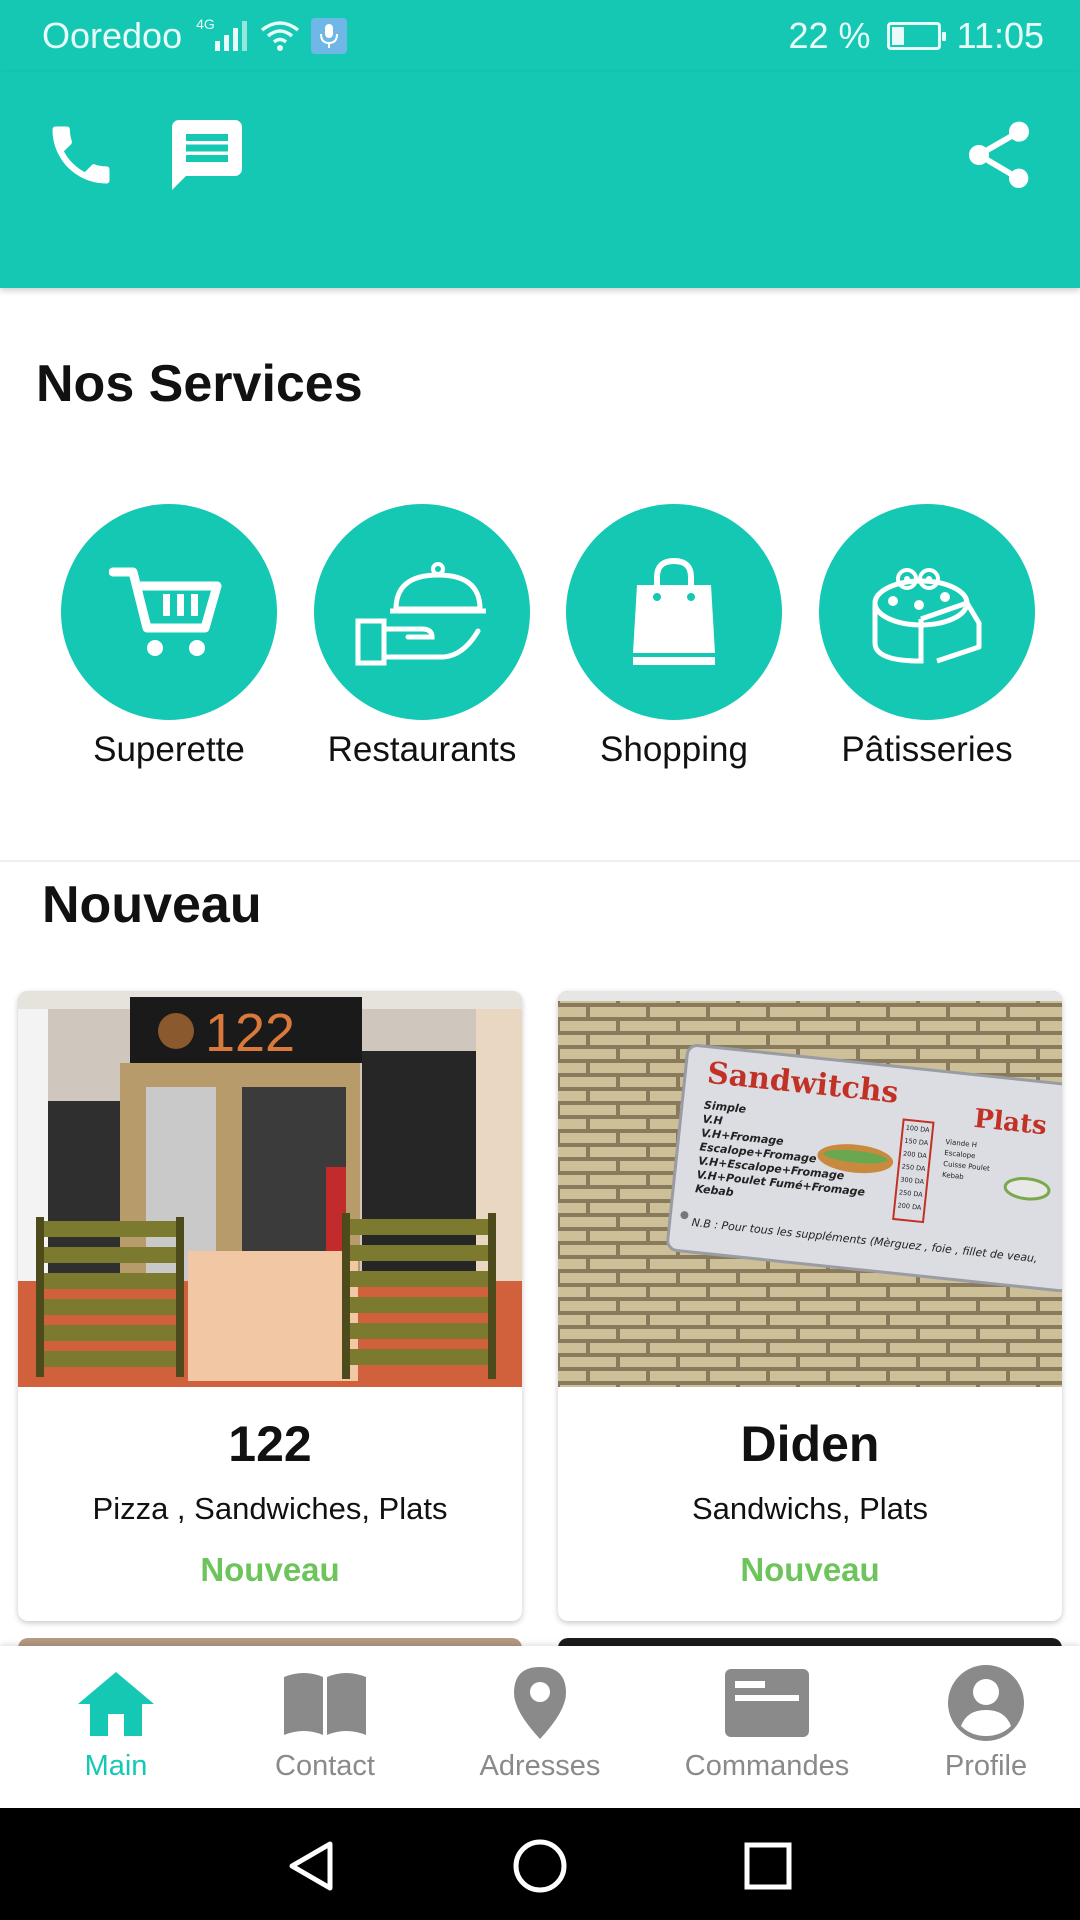  Describe the element at coordinates (767, 1703) in the screenshot. I see `orders-card-icon` at that location.